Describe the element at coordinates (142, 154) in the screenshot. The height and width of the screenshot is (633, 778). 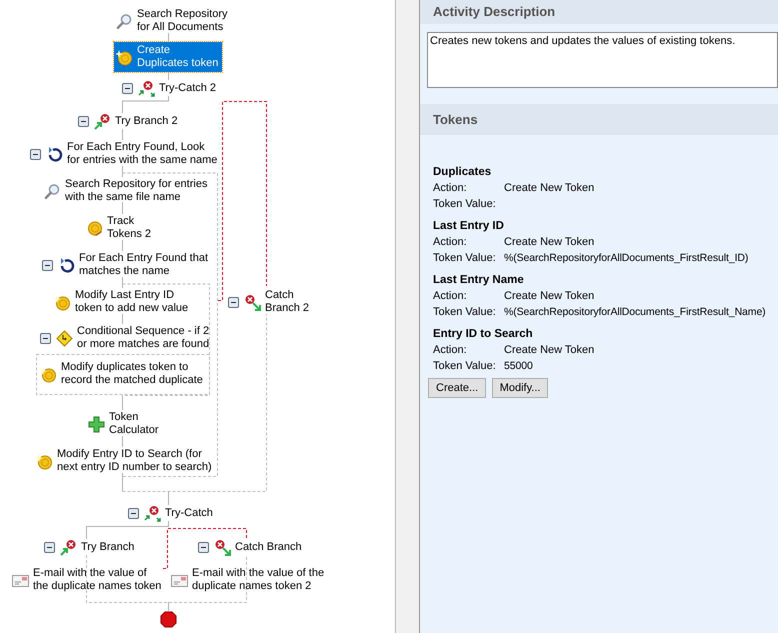
I see `activity-node: For Each Entry Found, Look for entries with the same name` at that location.